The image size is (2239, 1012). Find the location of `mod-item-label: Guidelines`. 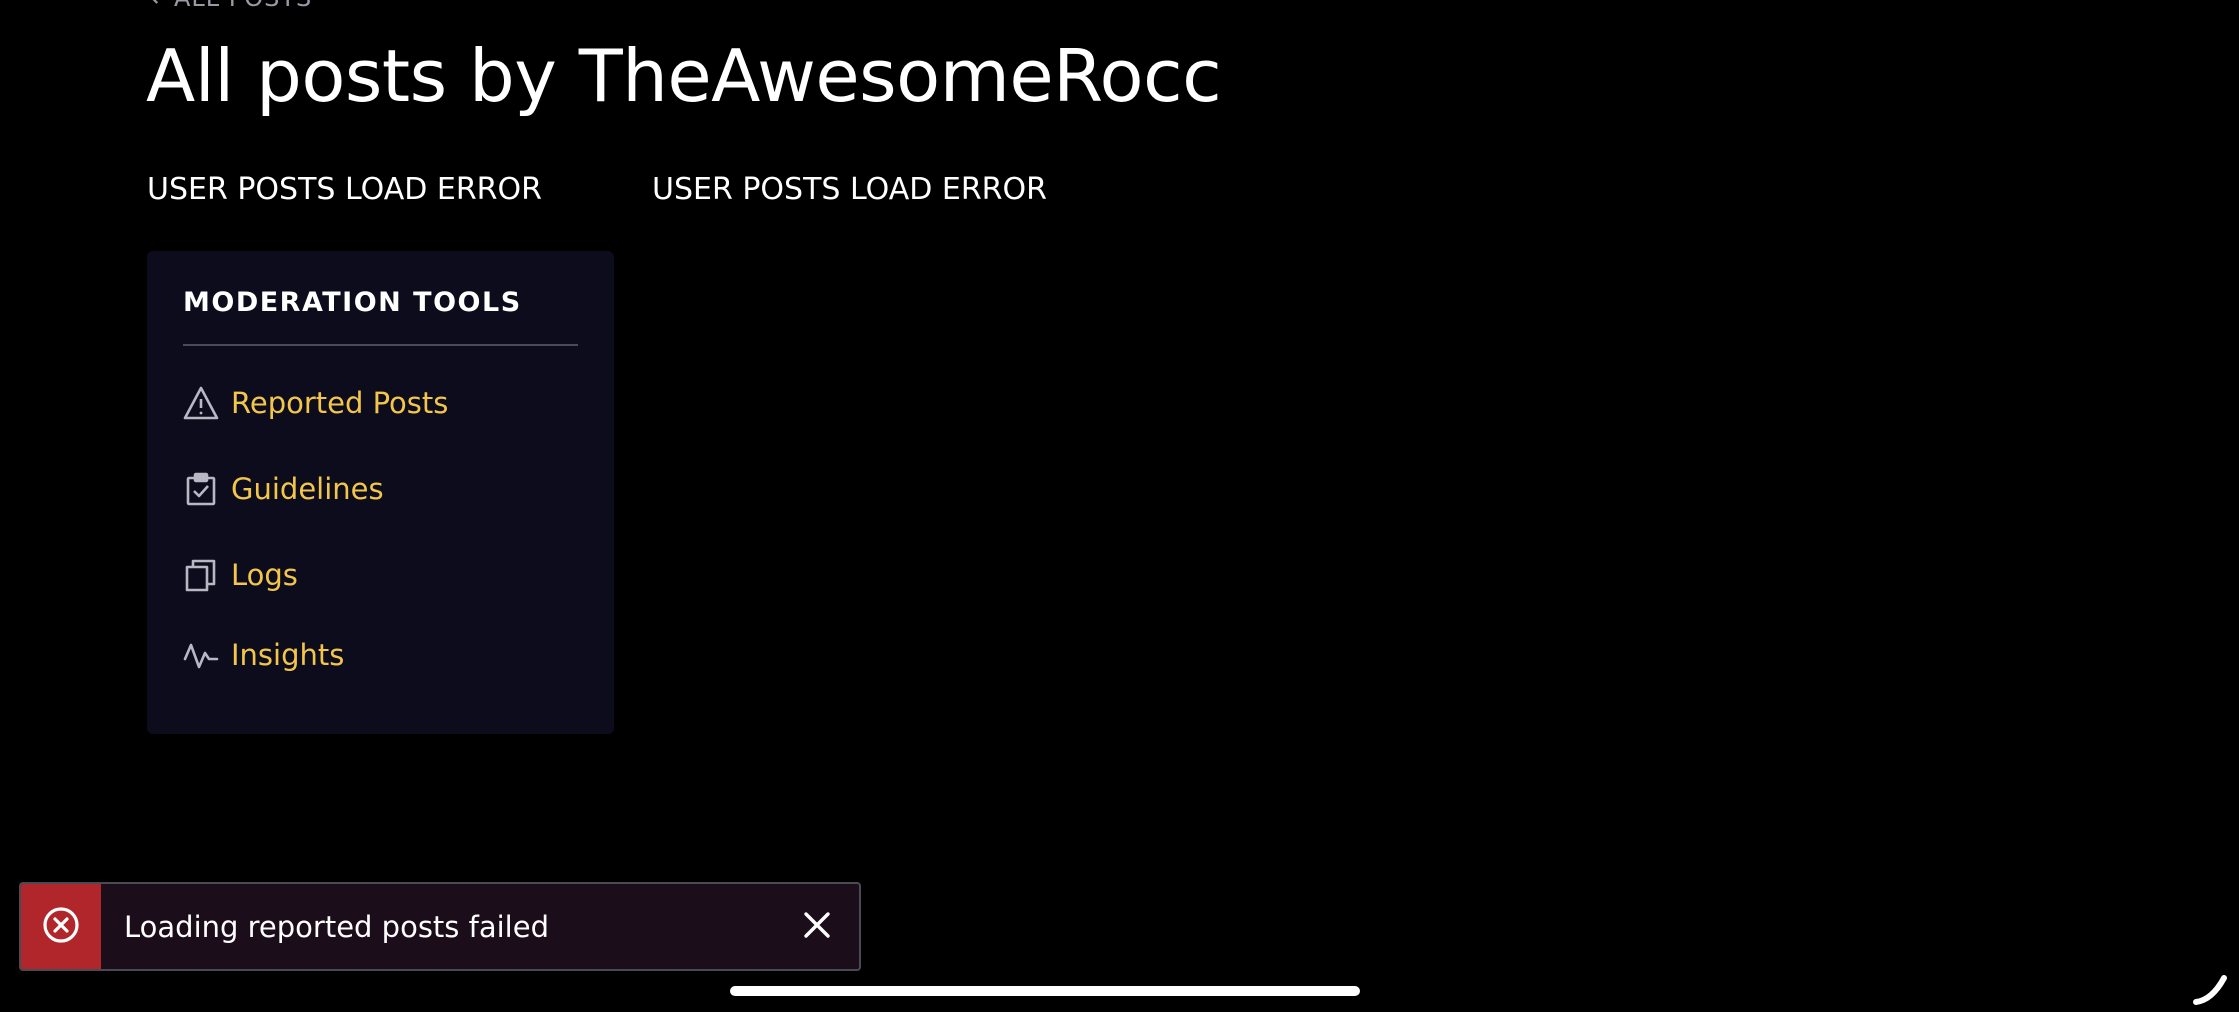

mod-item-label: Guidelines is located at coordinates (307, 489).